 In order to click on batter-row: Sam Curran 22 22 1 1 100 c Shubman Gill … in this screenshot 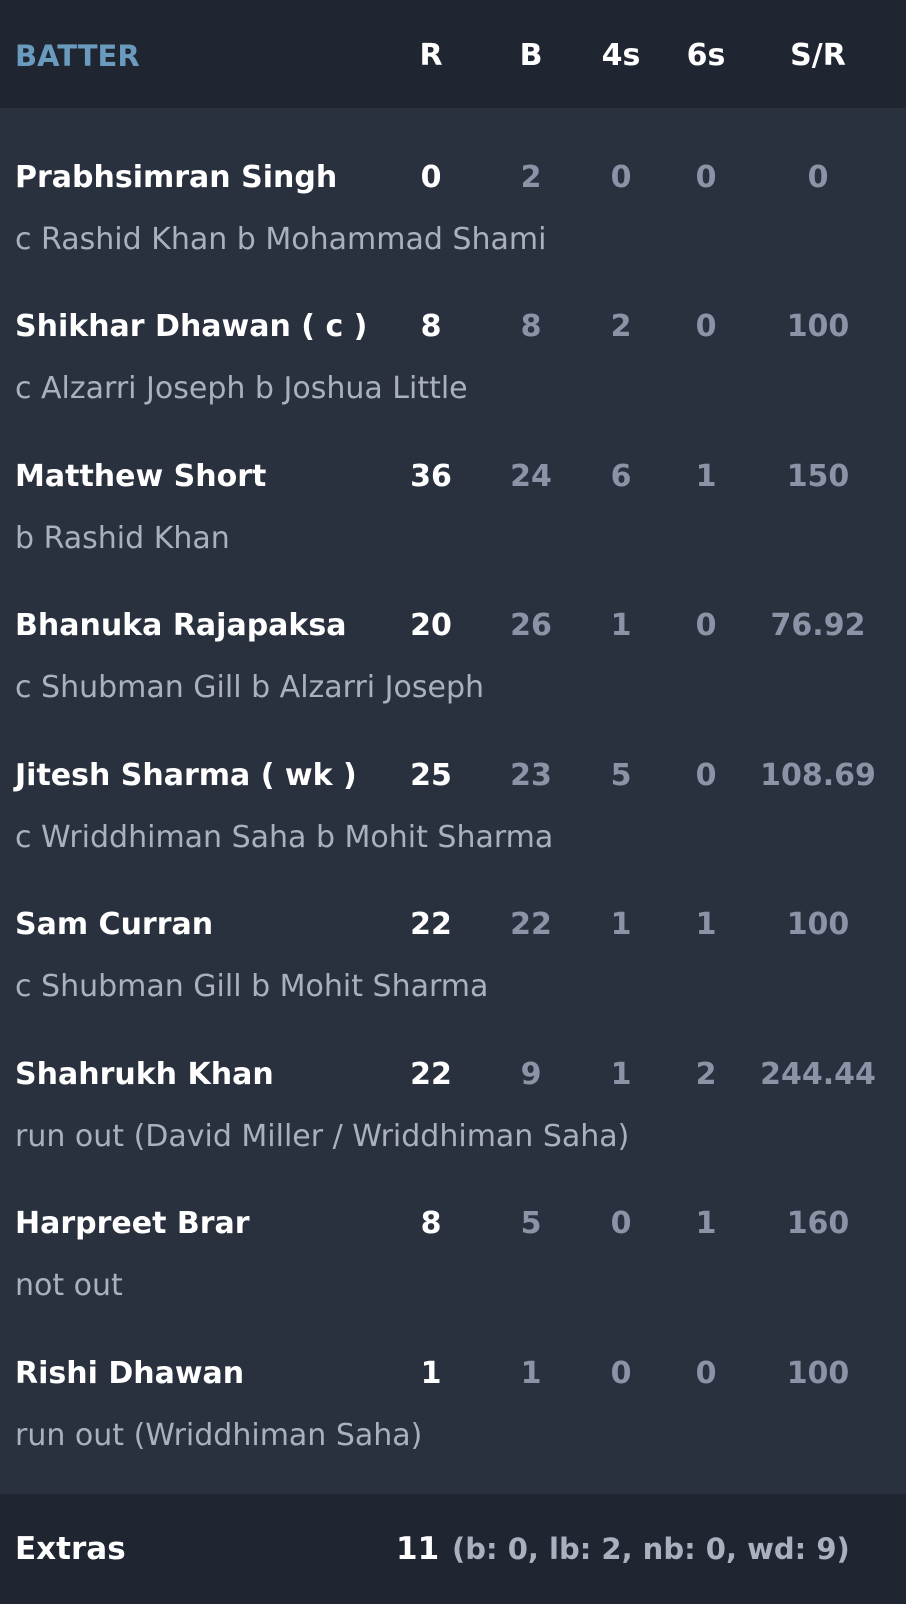, I will do `click(453, 944)`.